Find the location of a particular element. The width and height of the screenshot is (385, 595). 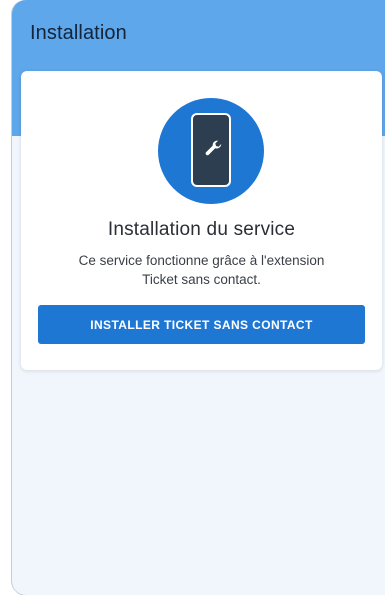

phone-wrench-icon is located at coordinates (211, 150).